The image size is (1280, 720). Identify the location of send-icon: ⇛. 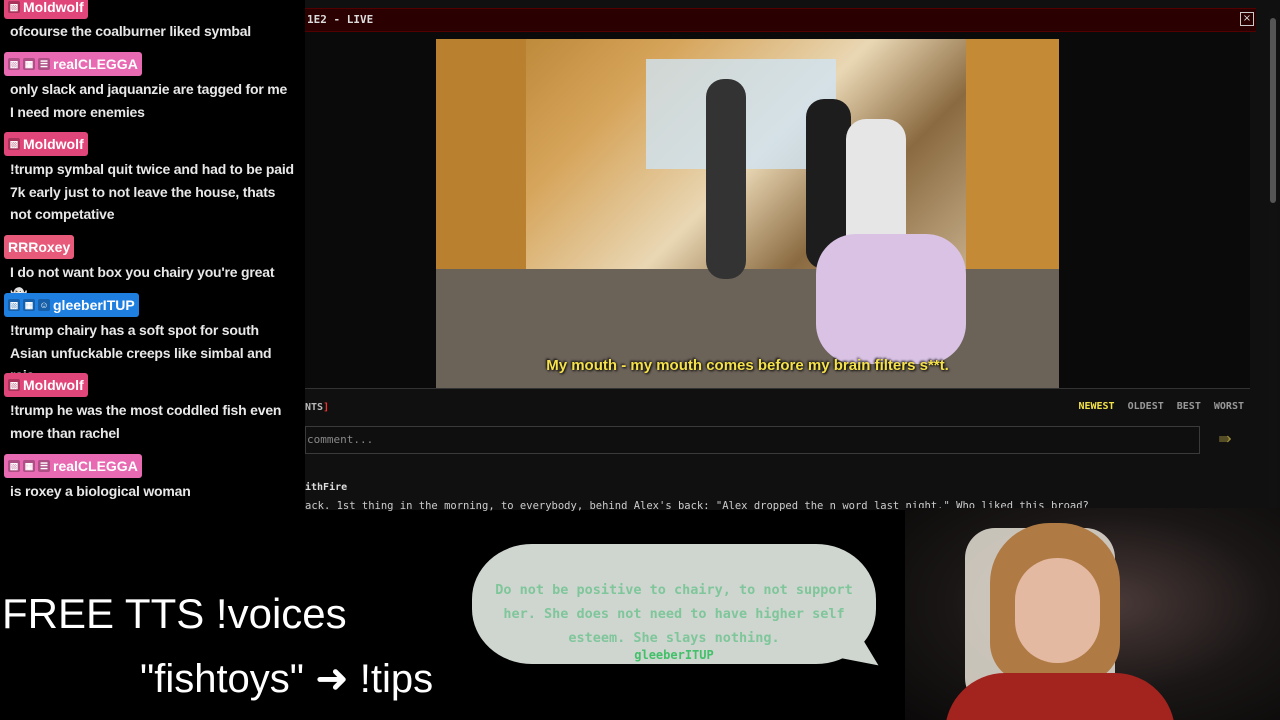
(1225, 440).